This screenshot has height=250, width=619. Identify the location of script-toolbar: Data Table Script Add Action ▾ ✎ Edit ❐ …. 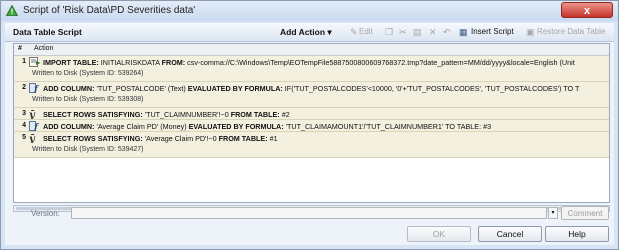
(309, 32).